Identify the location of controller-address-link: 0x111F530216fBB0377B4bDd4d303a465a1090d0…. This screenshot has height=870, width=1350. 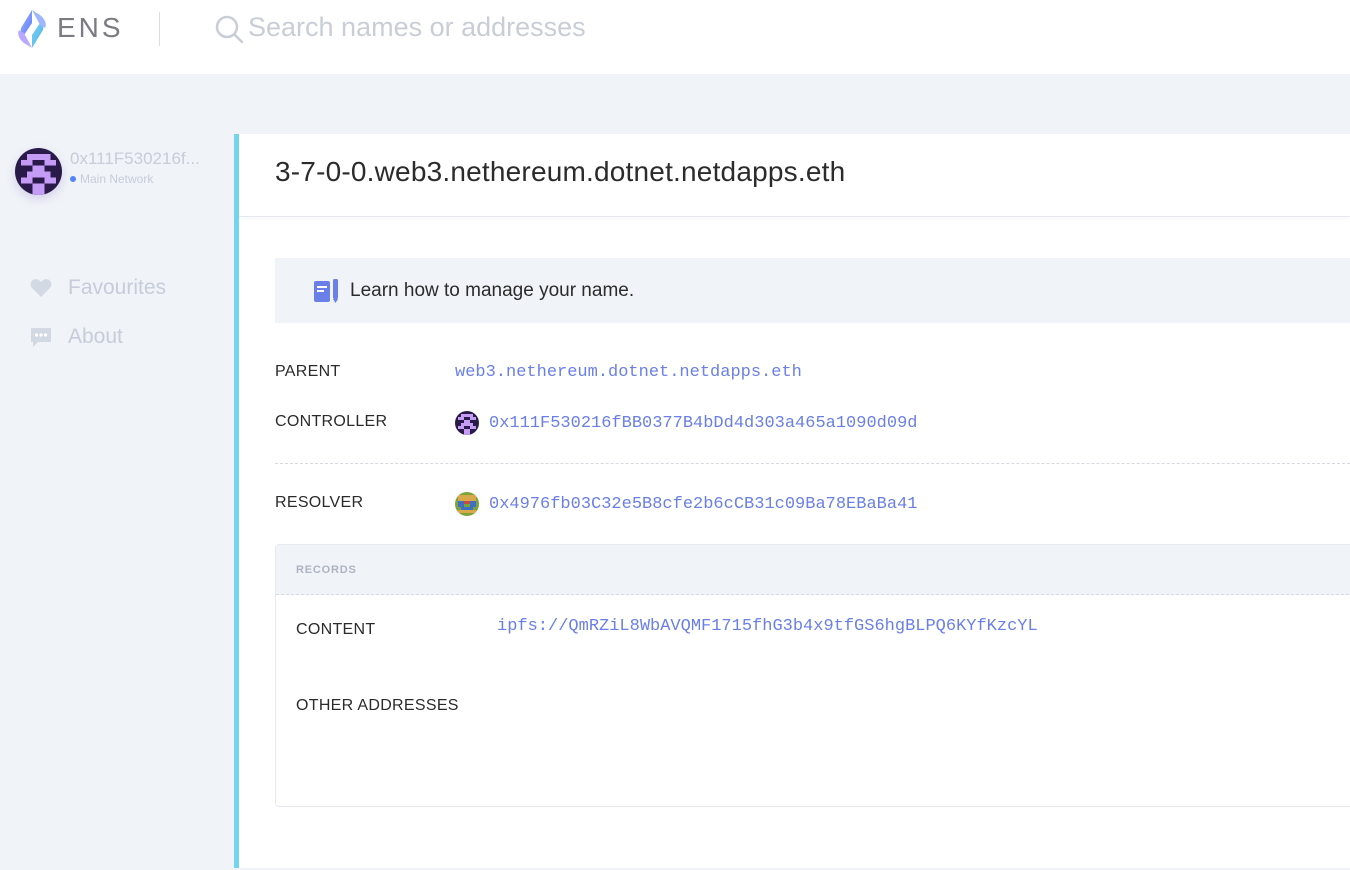
(703, 423).